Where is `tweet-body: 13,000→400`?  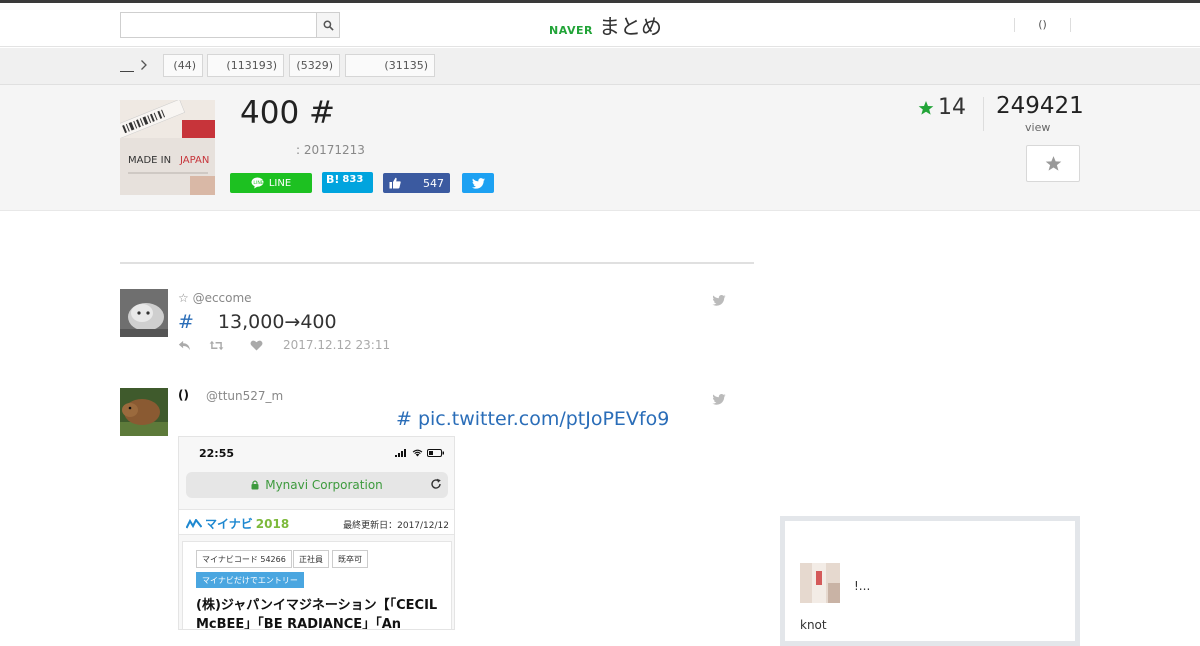
tweet-body: 13,000→400 is located at coordinates (277, 322).